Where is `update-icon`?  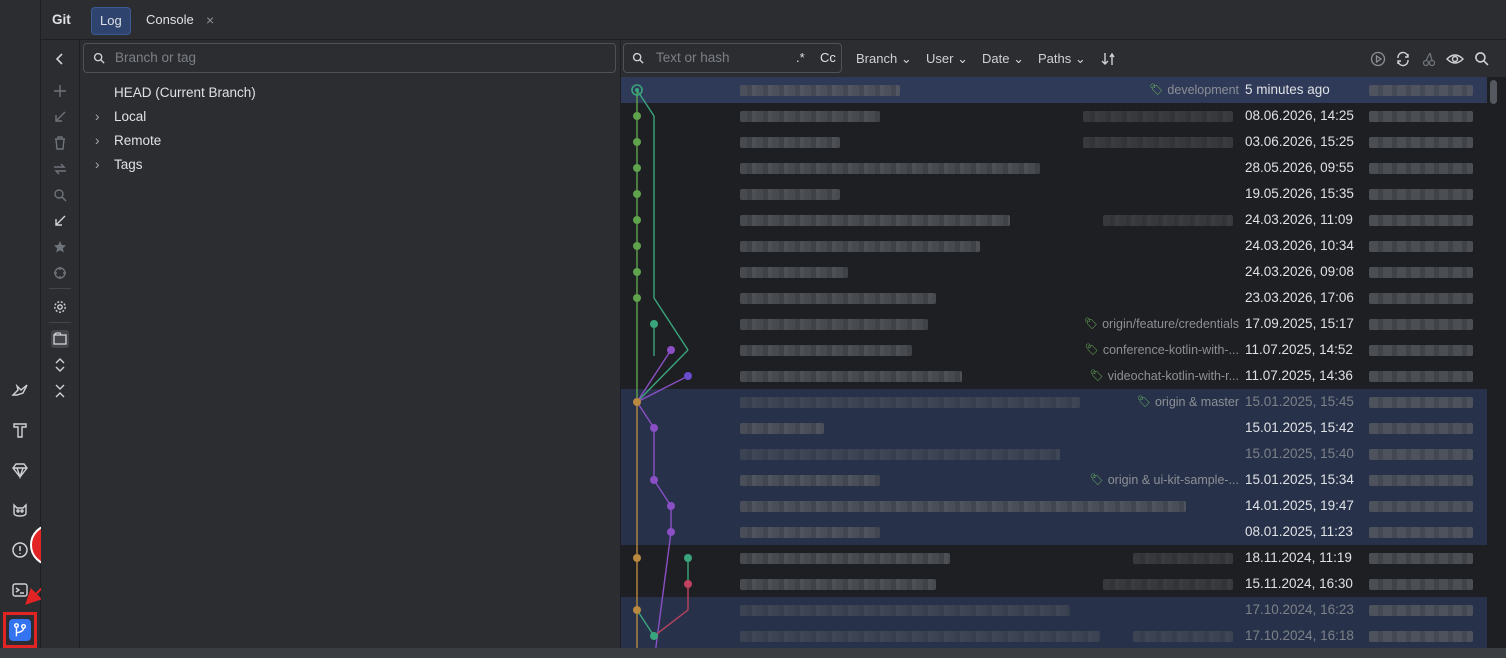
update-icon is located at coordinates (60, 117).